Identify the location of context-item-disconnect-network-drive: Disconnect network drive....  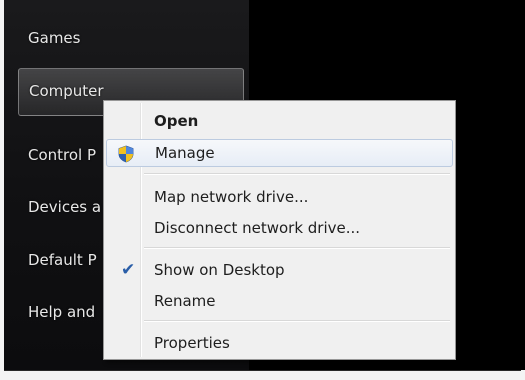
(279, 228).